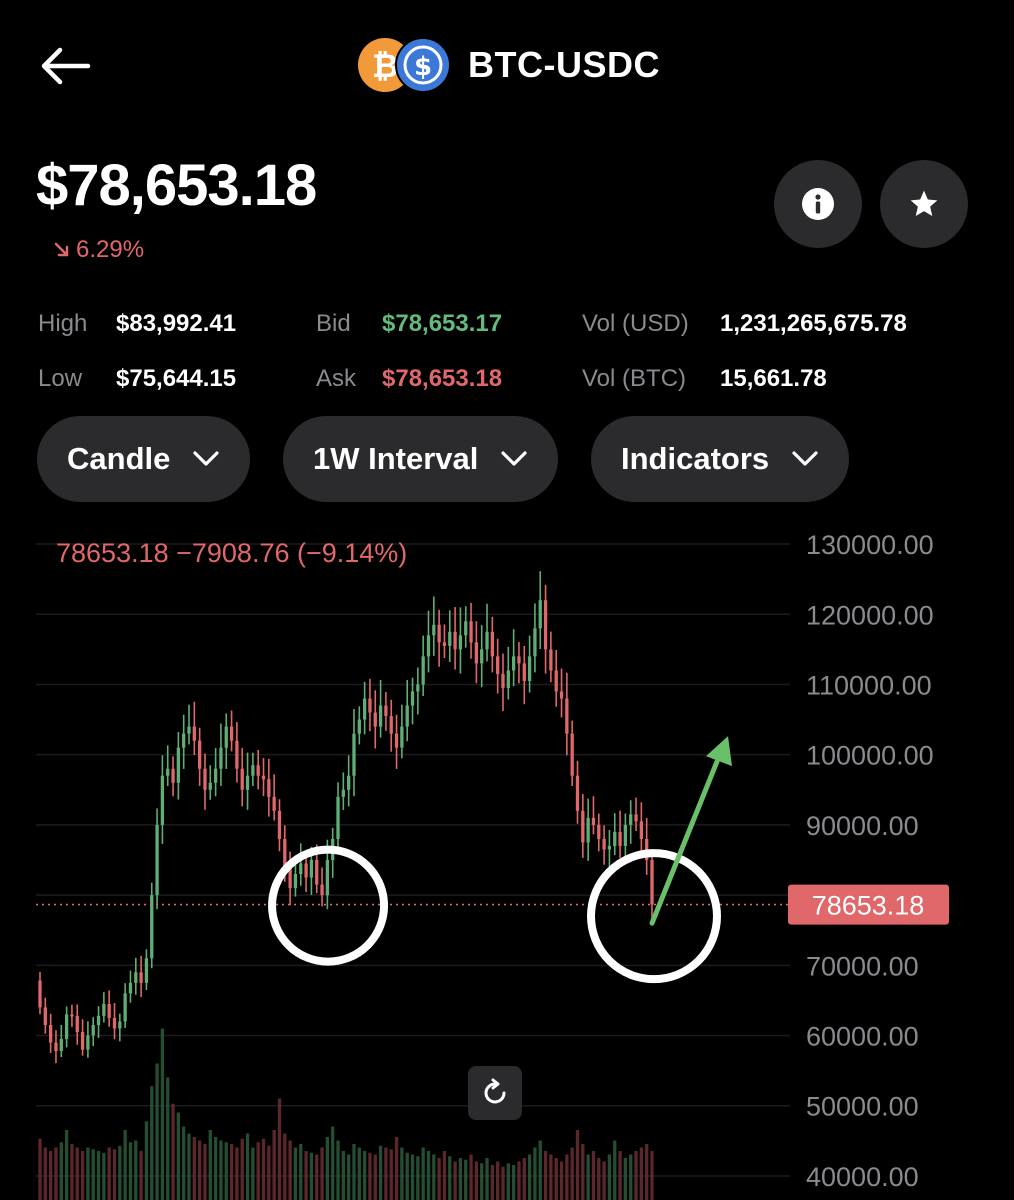 The image size is (1014, 1200). Describe the element at coordinates (65, 66) in the screenshot. I see `arrow-left-icon` at that location.